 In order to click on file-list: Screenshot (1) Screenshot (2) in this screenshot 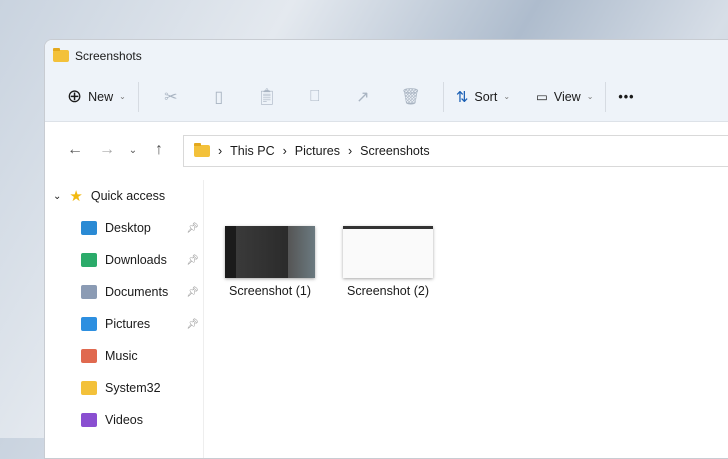, I will do `click(329, 262)`.